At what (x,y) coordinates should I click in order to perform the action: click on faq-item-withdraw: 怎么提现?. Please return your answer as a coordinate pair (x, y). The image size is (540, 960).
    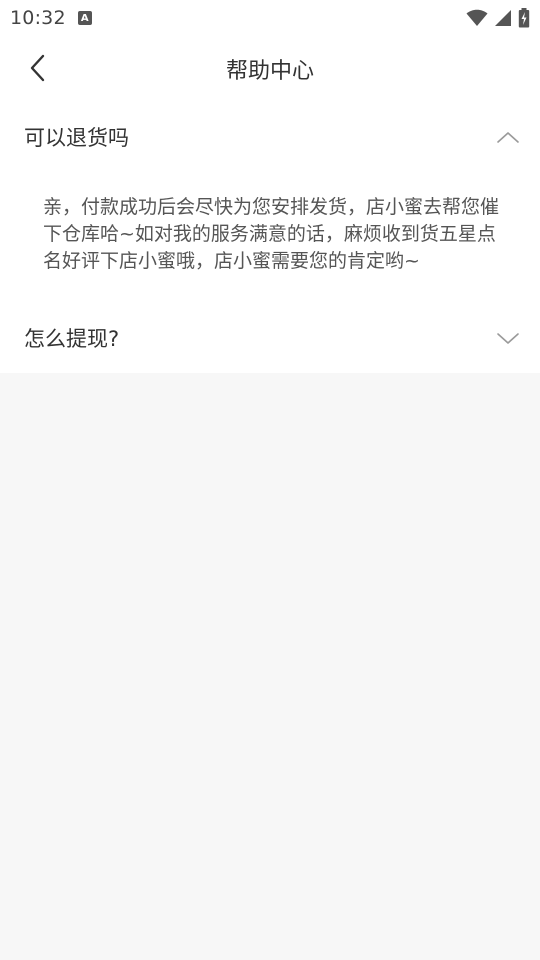
    Looking at the image, I should click on (270, 338).